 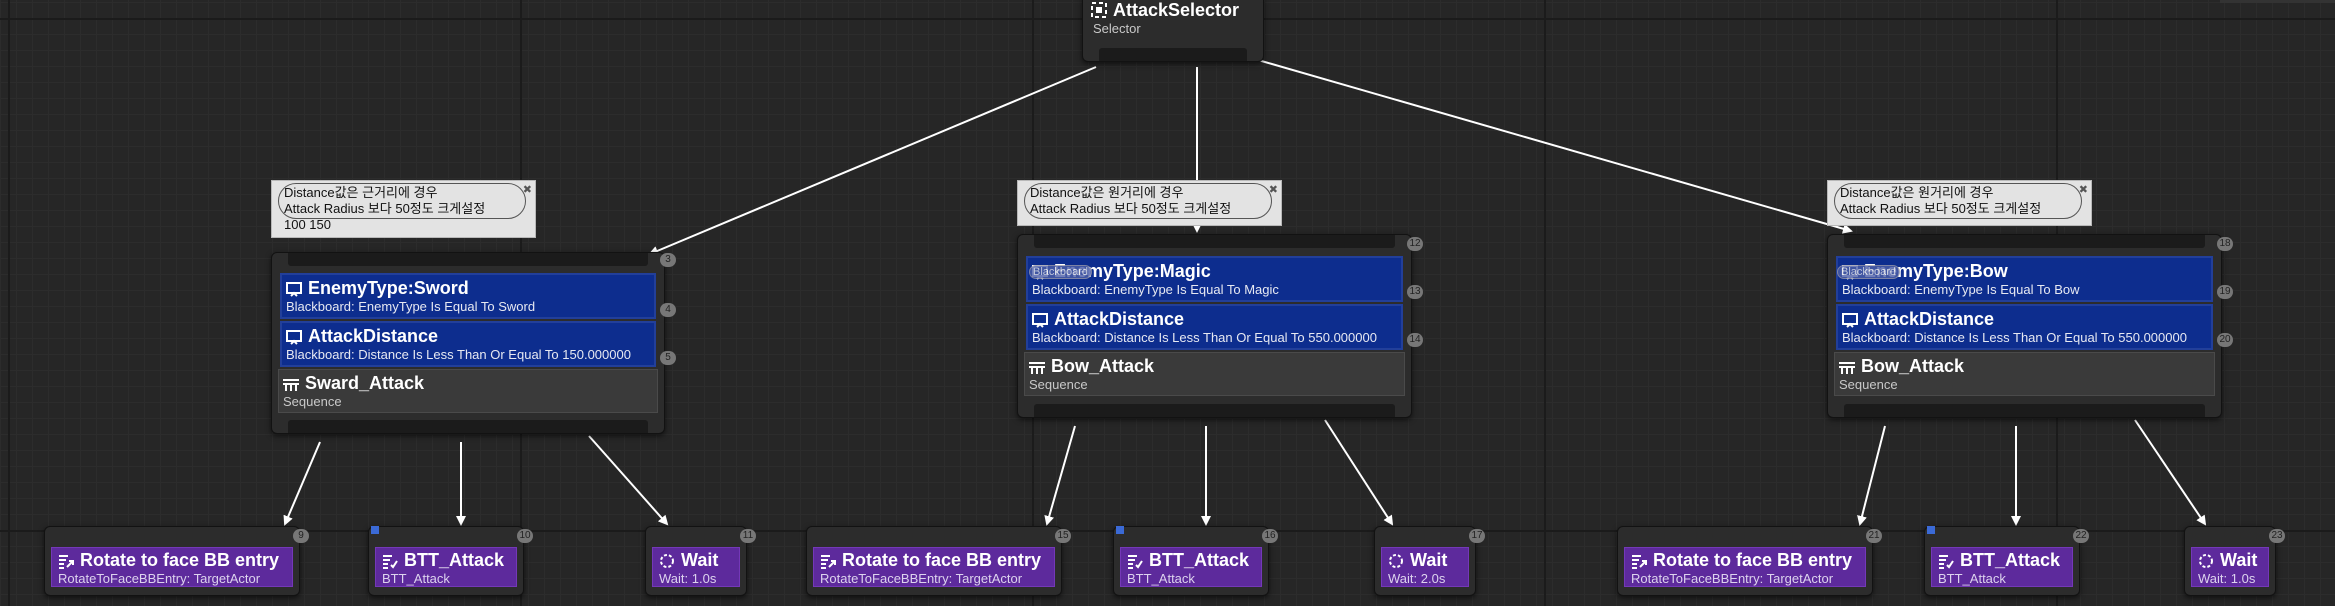 I want to click on execution-order-badge: 17, so click(x=1477, y=536).